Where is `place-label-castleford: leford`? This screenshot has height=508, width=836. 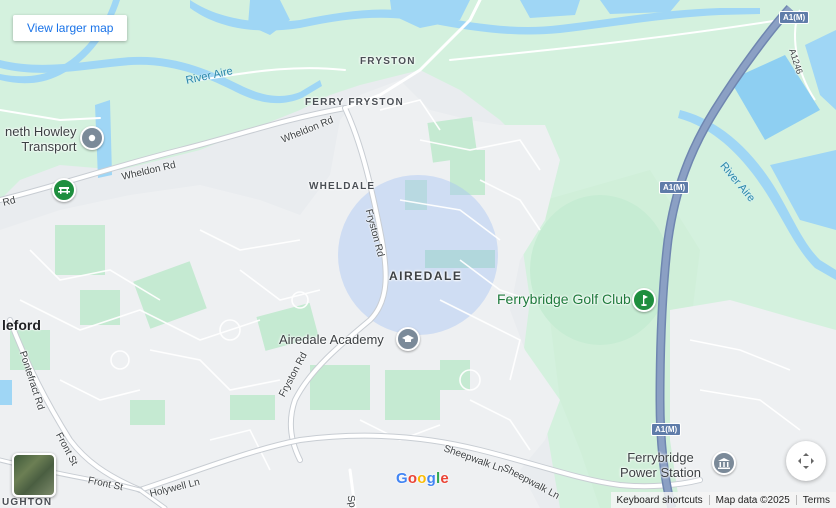 place-label-castleford: leford is located at coordinates (21, 325).